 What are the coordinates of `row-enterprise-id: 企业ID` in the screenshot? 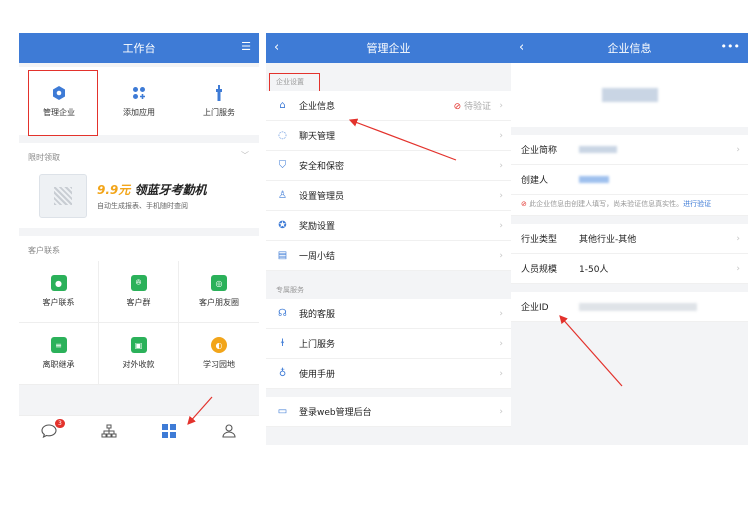 It's located at (629, 307).